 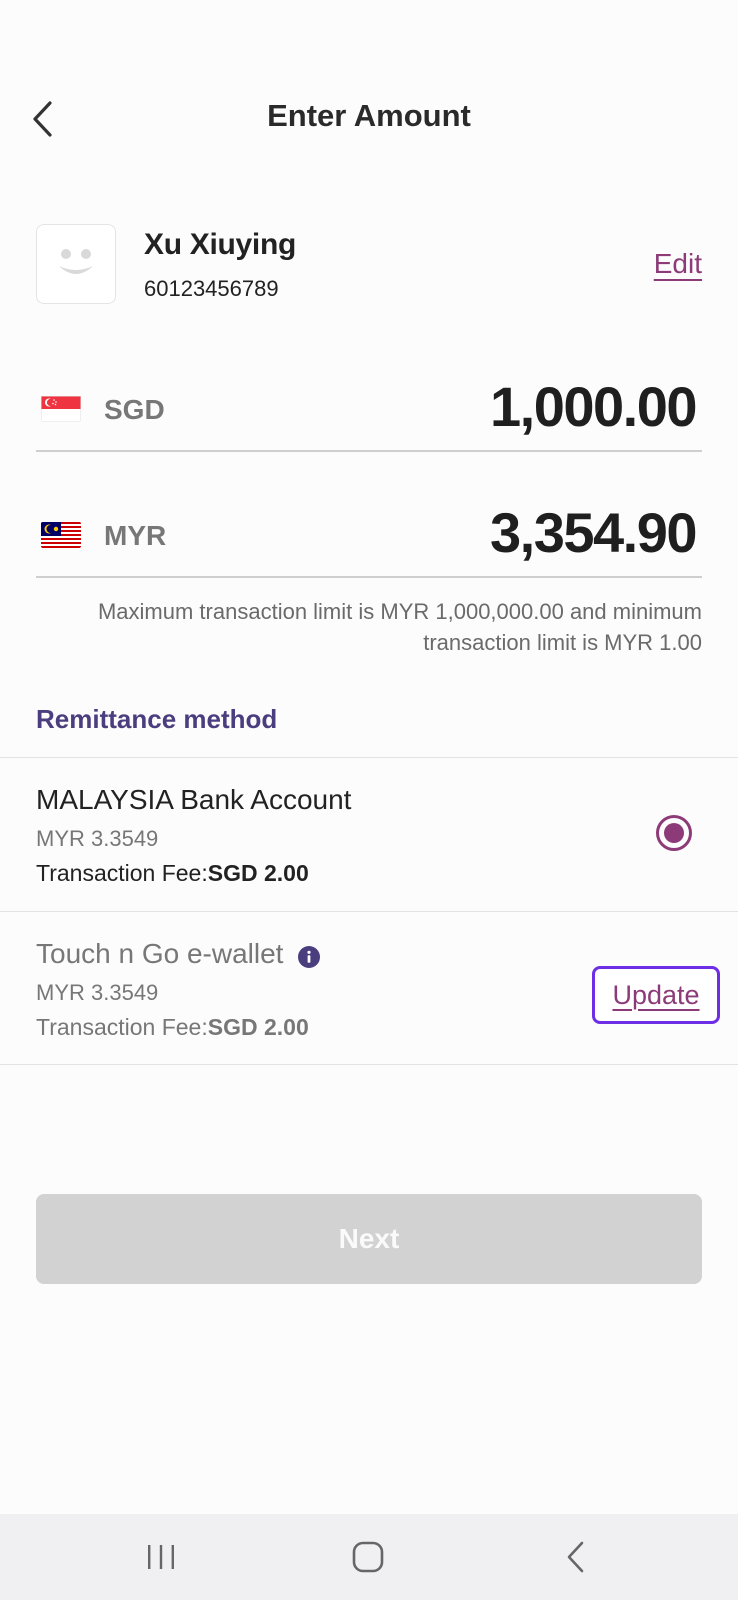 I want to click on system-back-button, so click(x=575, y=1557).